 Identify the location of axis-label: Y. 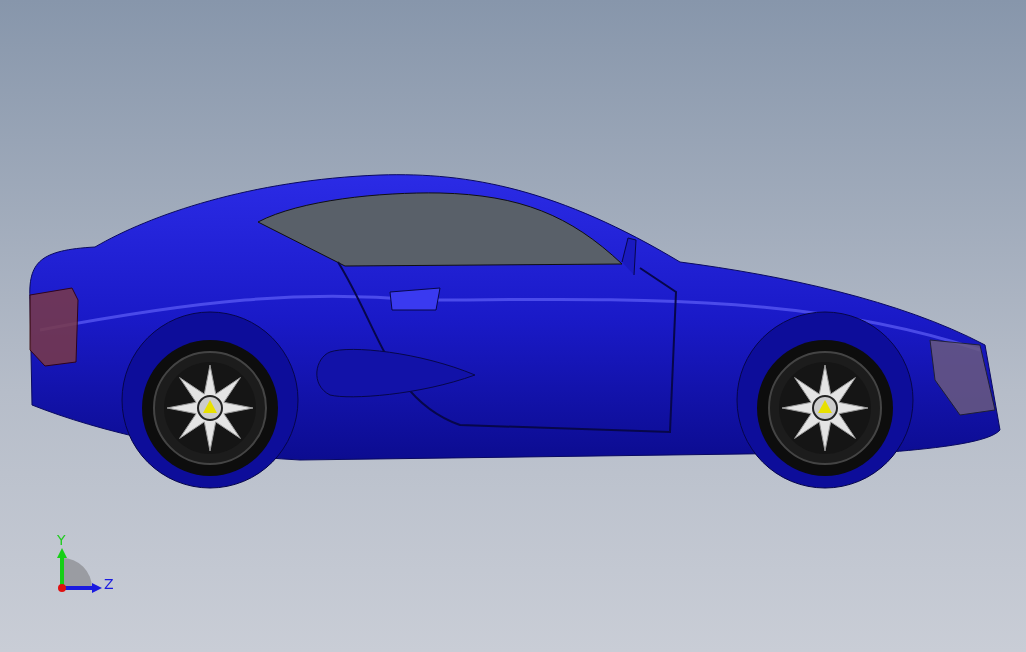
(61, 540).